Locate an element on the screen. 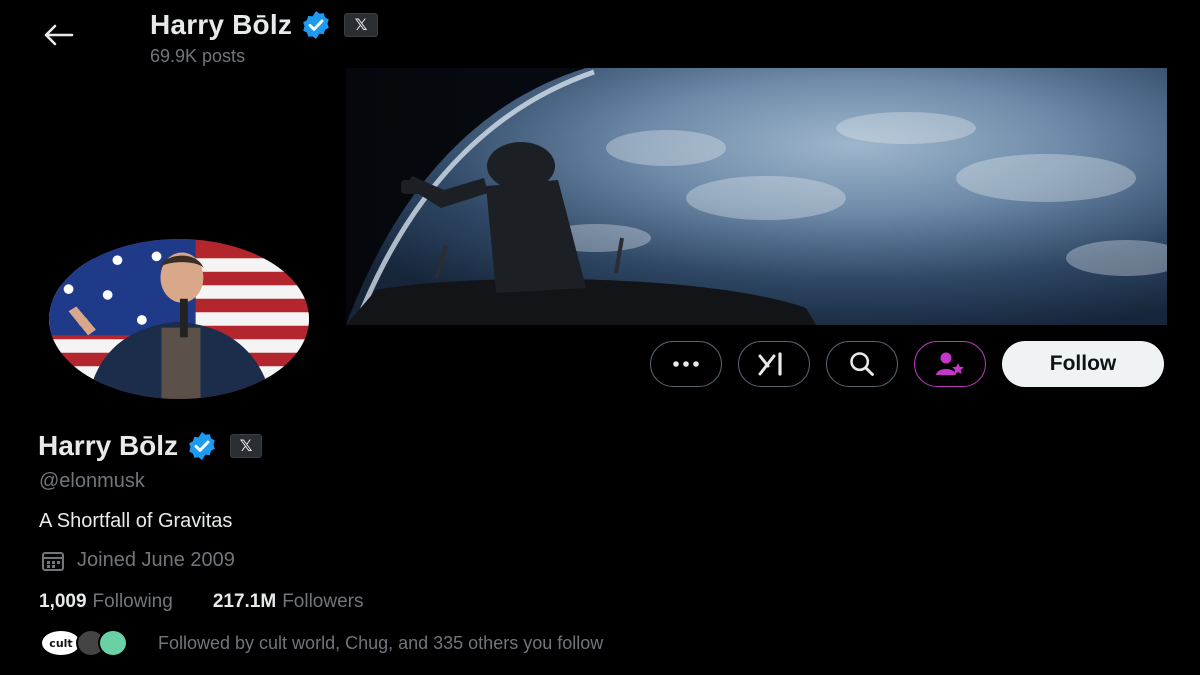 The height and width of the screenshot is (675, 1200). following-link: 1,009 Following is located at coordinates (106, 602).